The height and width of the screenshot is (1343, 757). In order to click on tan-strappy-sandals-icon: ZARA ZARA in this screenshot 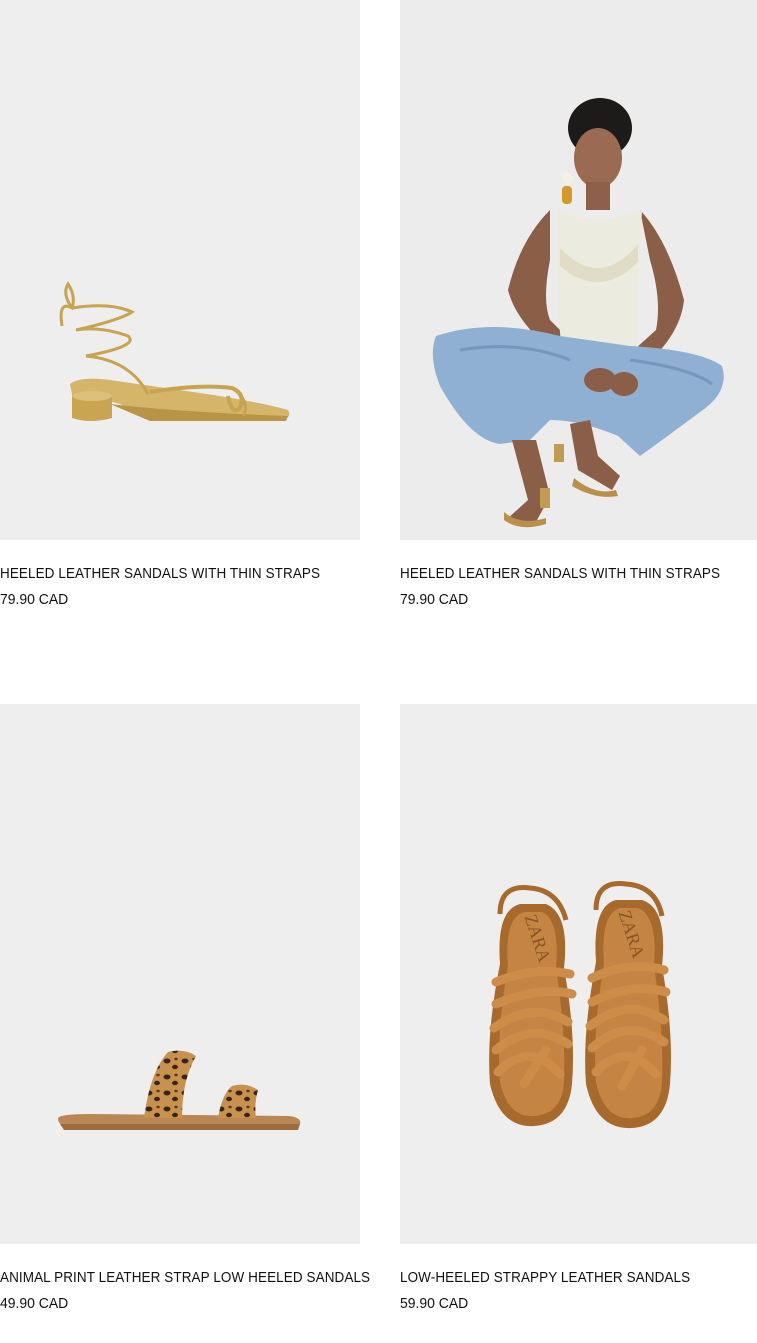, I will do `click(580, 1005)`.